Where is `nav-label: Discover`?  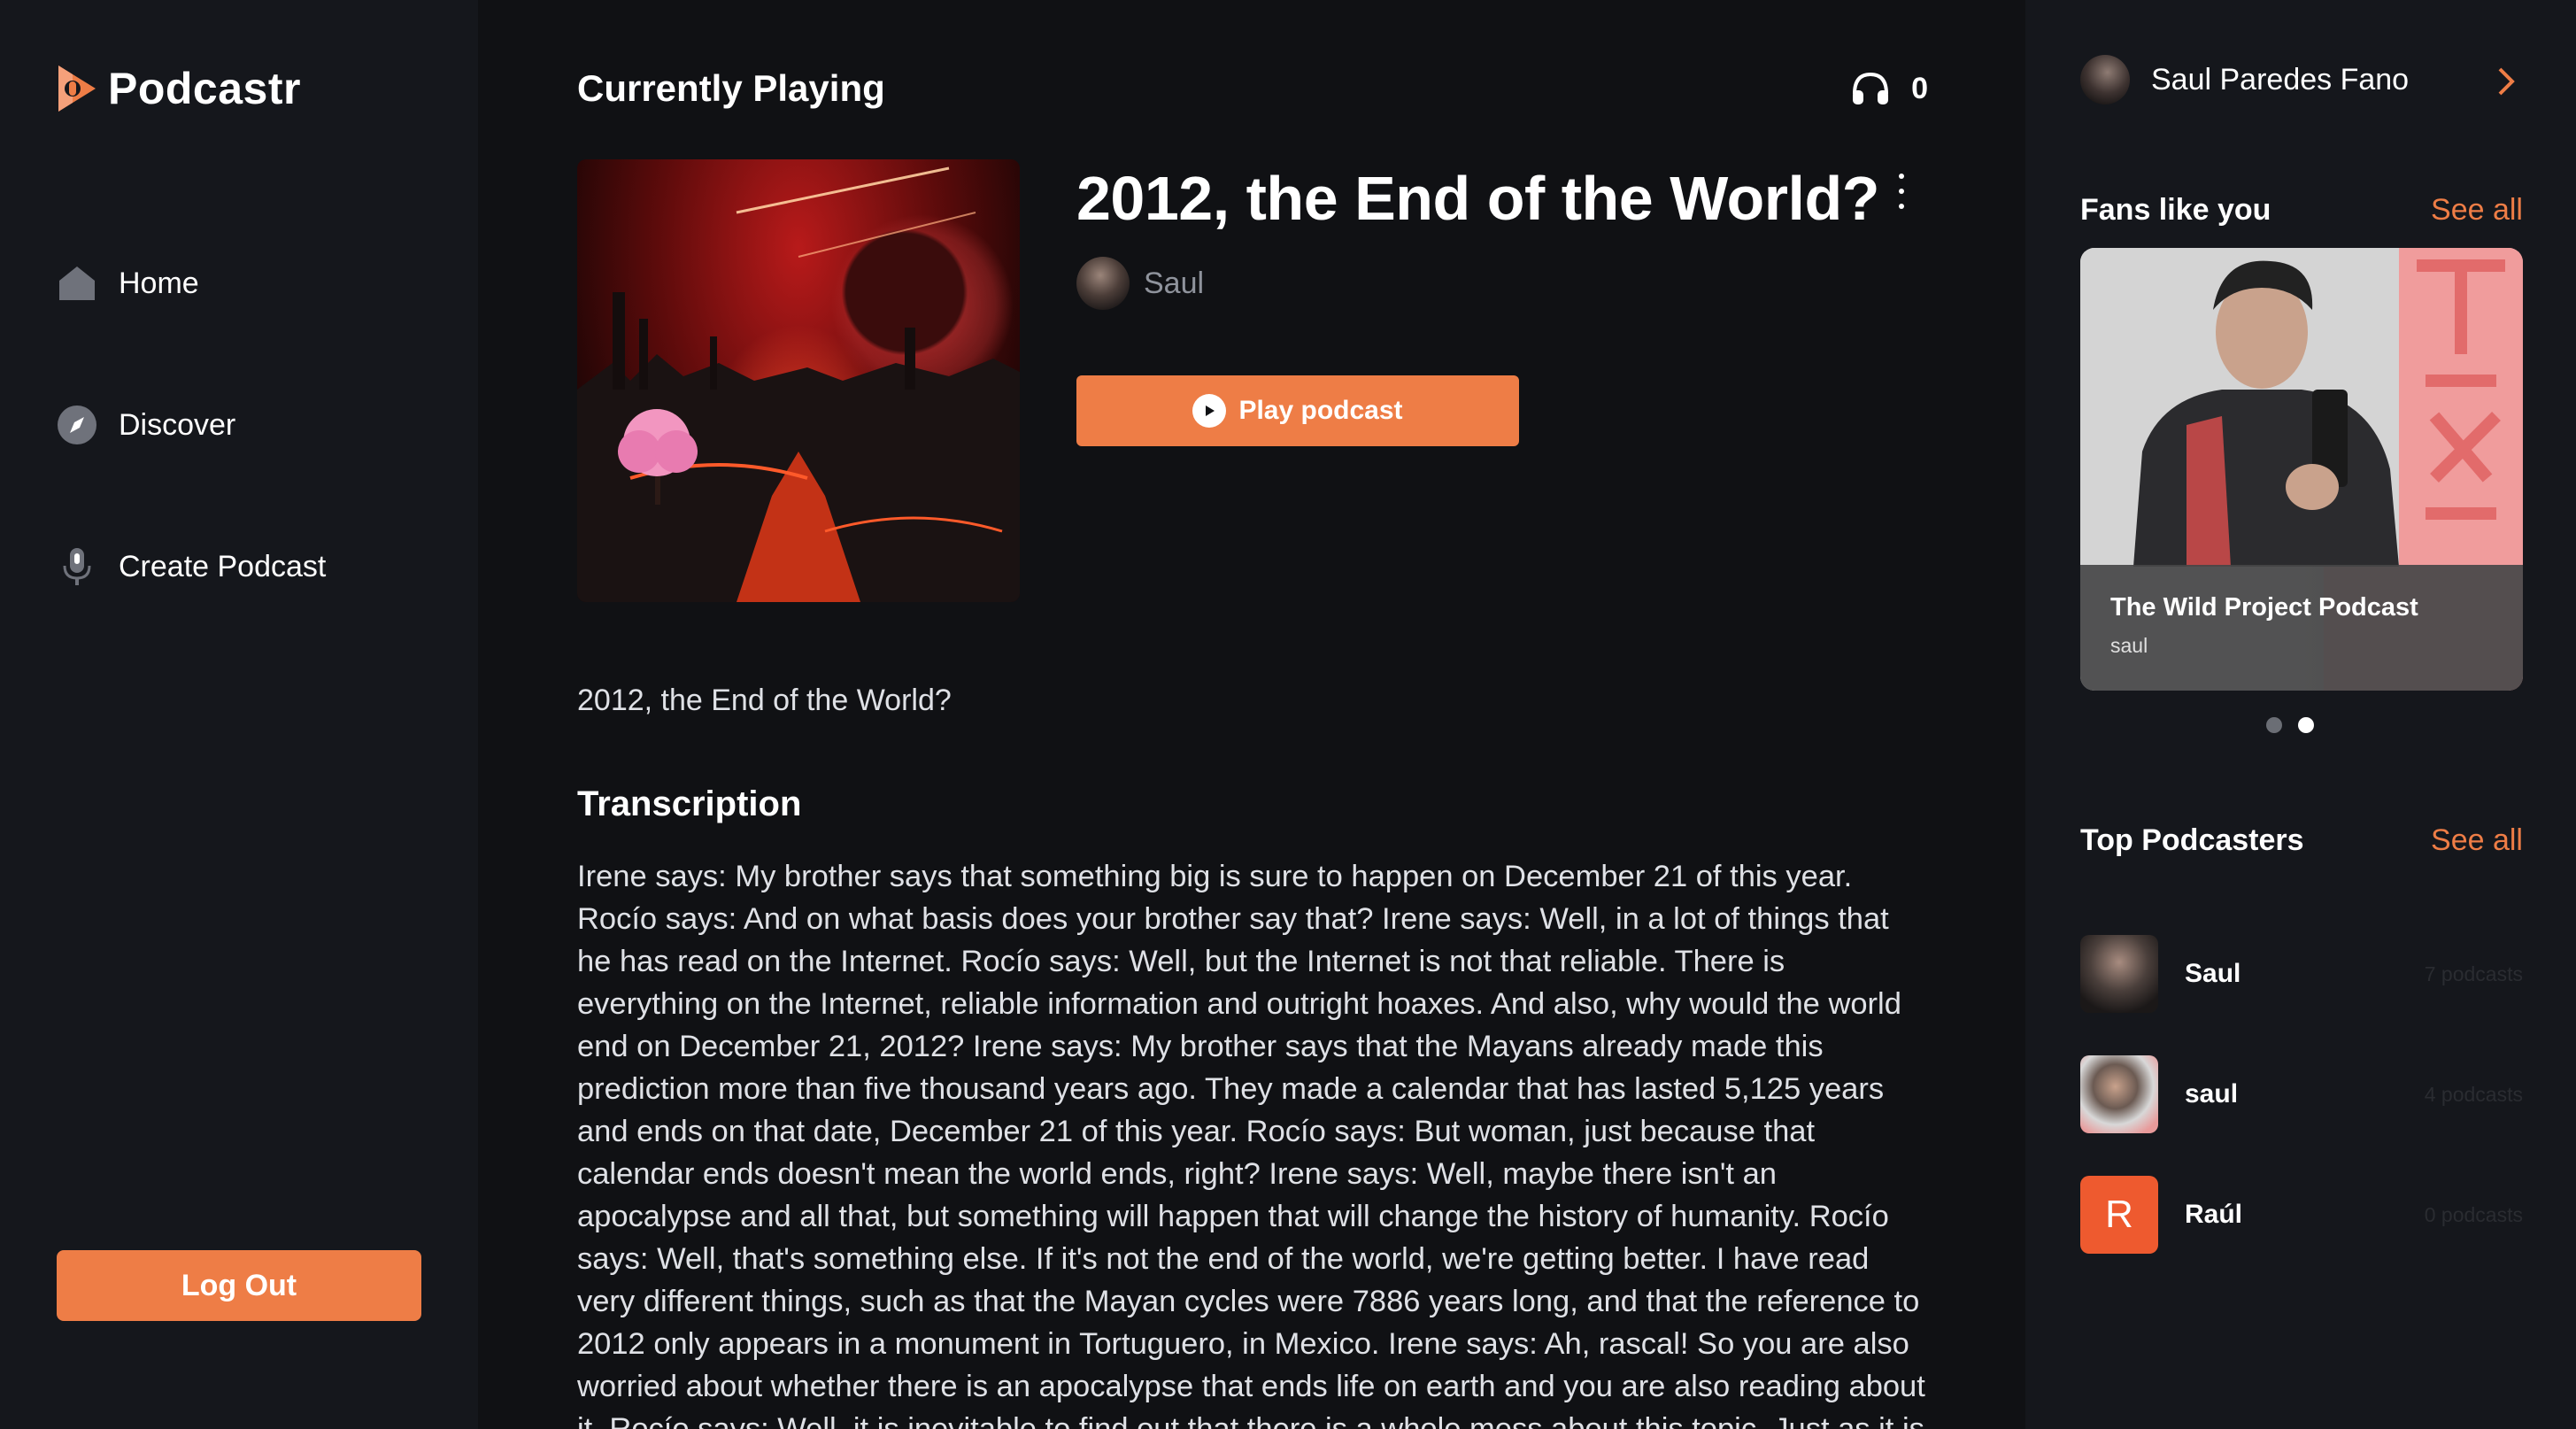 nav-label: Discover is located at coordinates (177, 424).